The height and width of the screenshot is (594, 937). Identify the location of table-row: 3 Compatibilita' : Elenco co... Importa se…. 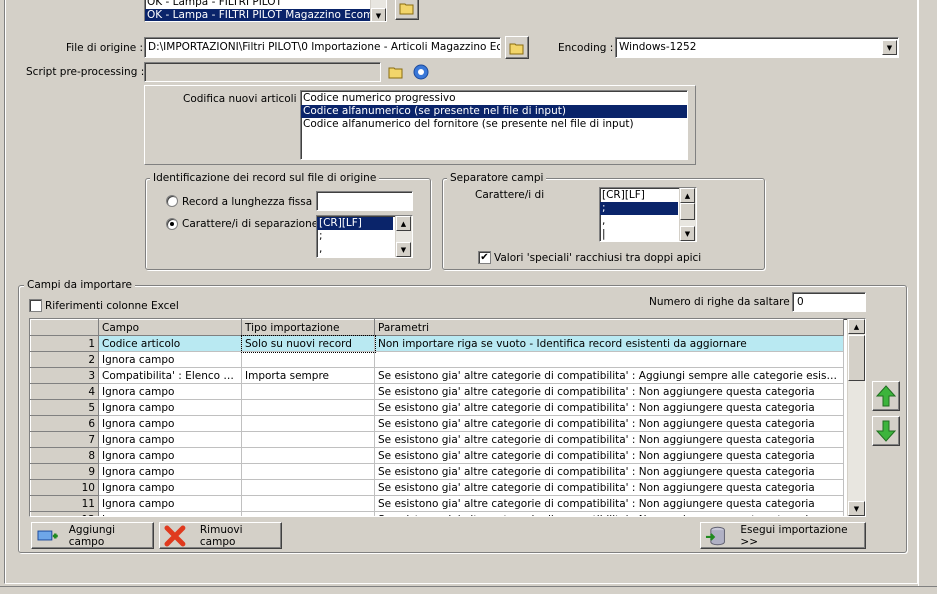
(437, 375).